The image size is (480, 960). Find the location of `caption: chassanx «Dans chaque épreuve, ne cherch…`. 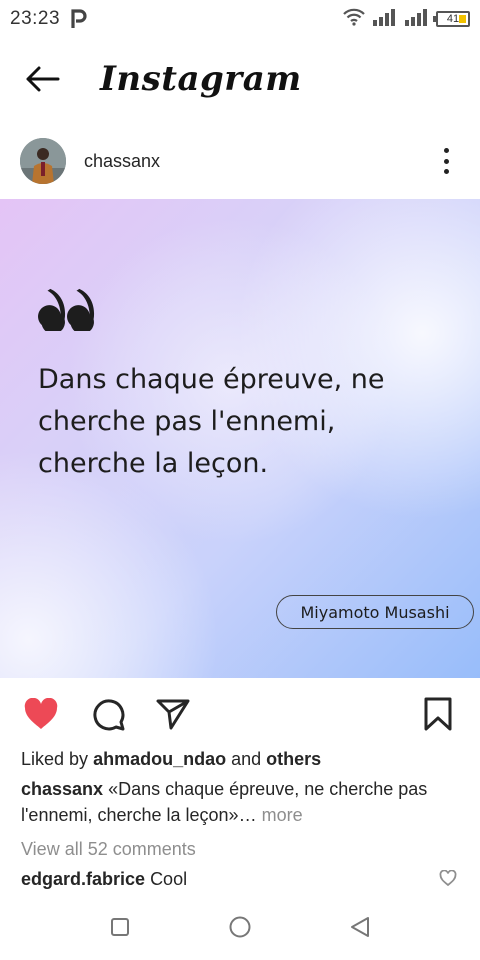

caption: chassanx «Dans chaque épreuve, ne cherch… is located at coordinates (241, 802).